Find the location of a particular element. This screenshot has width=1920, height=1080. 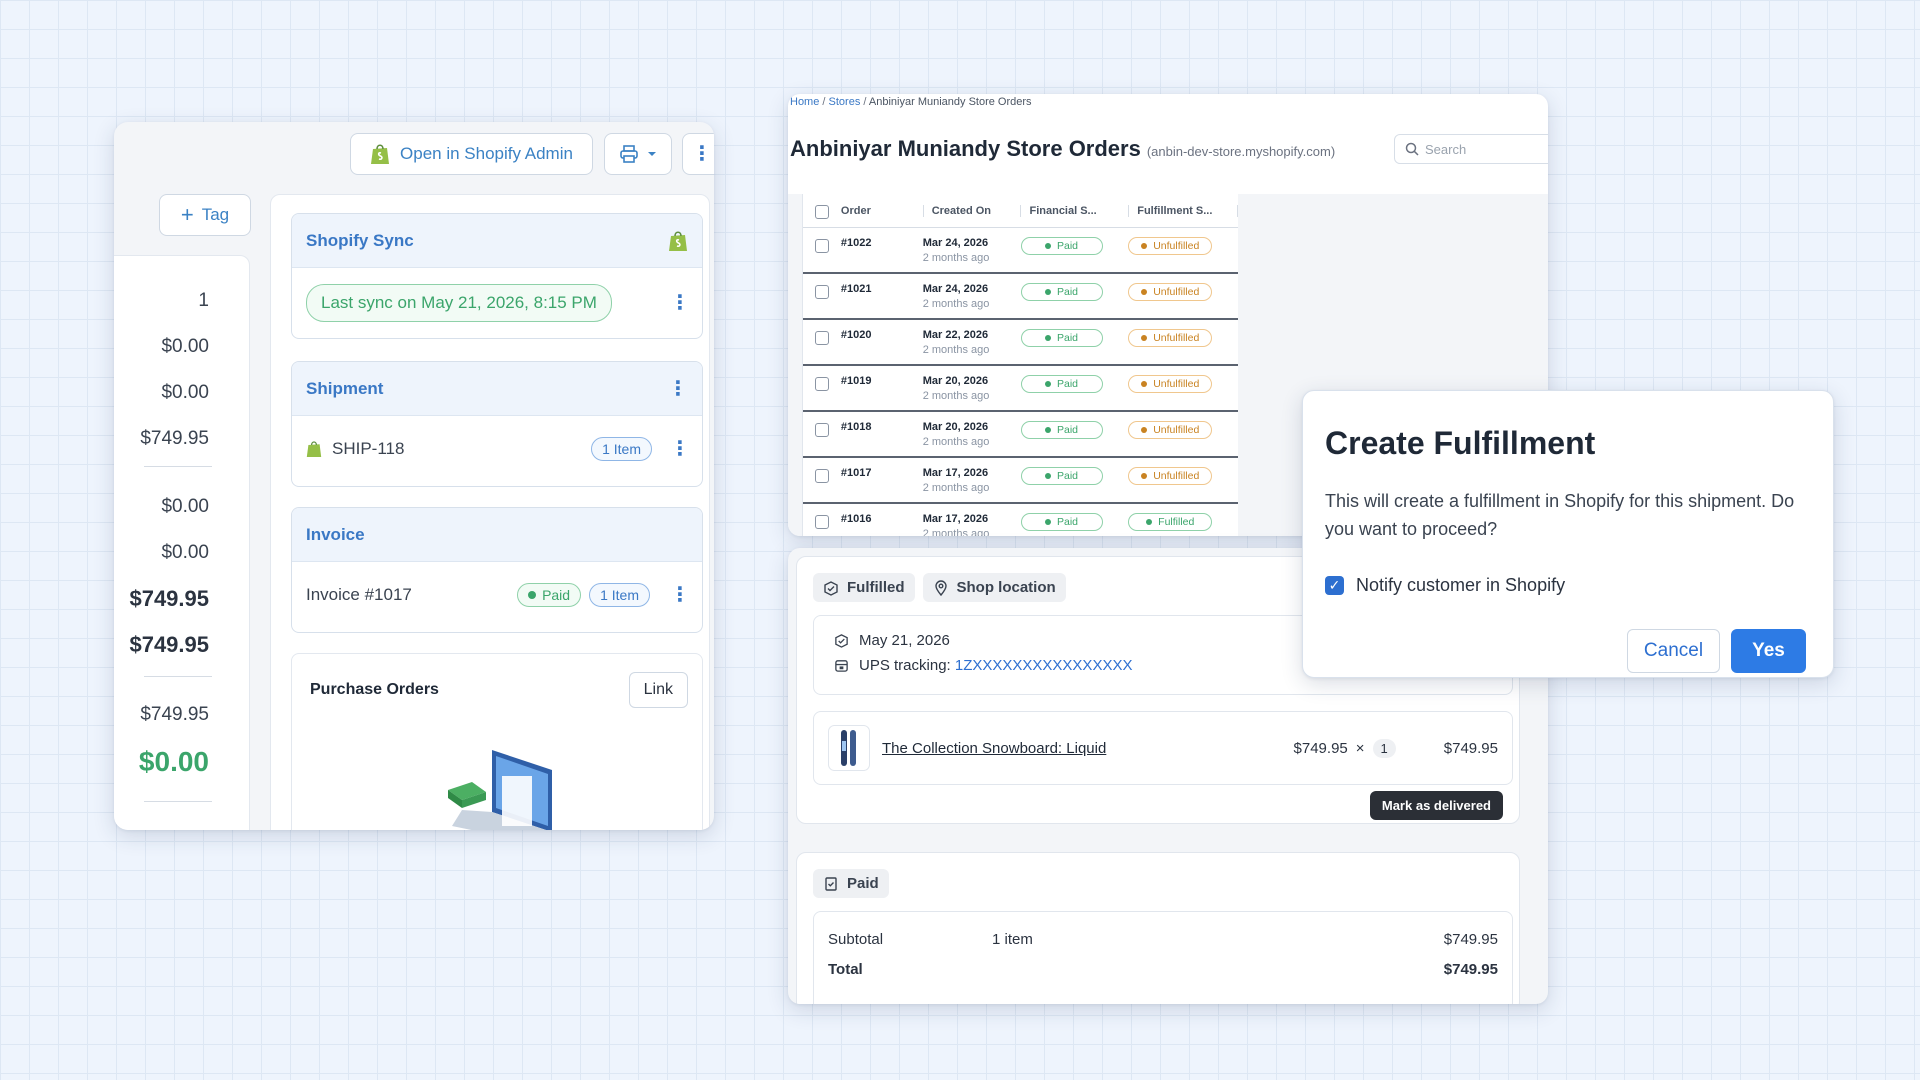

truck-box-icon is located at coordinates (841, 666).